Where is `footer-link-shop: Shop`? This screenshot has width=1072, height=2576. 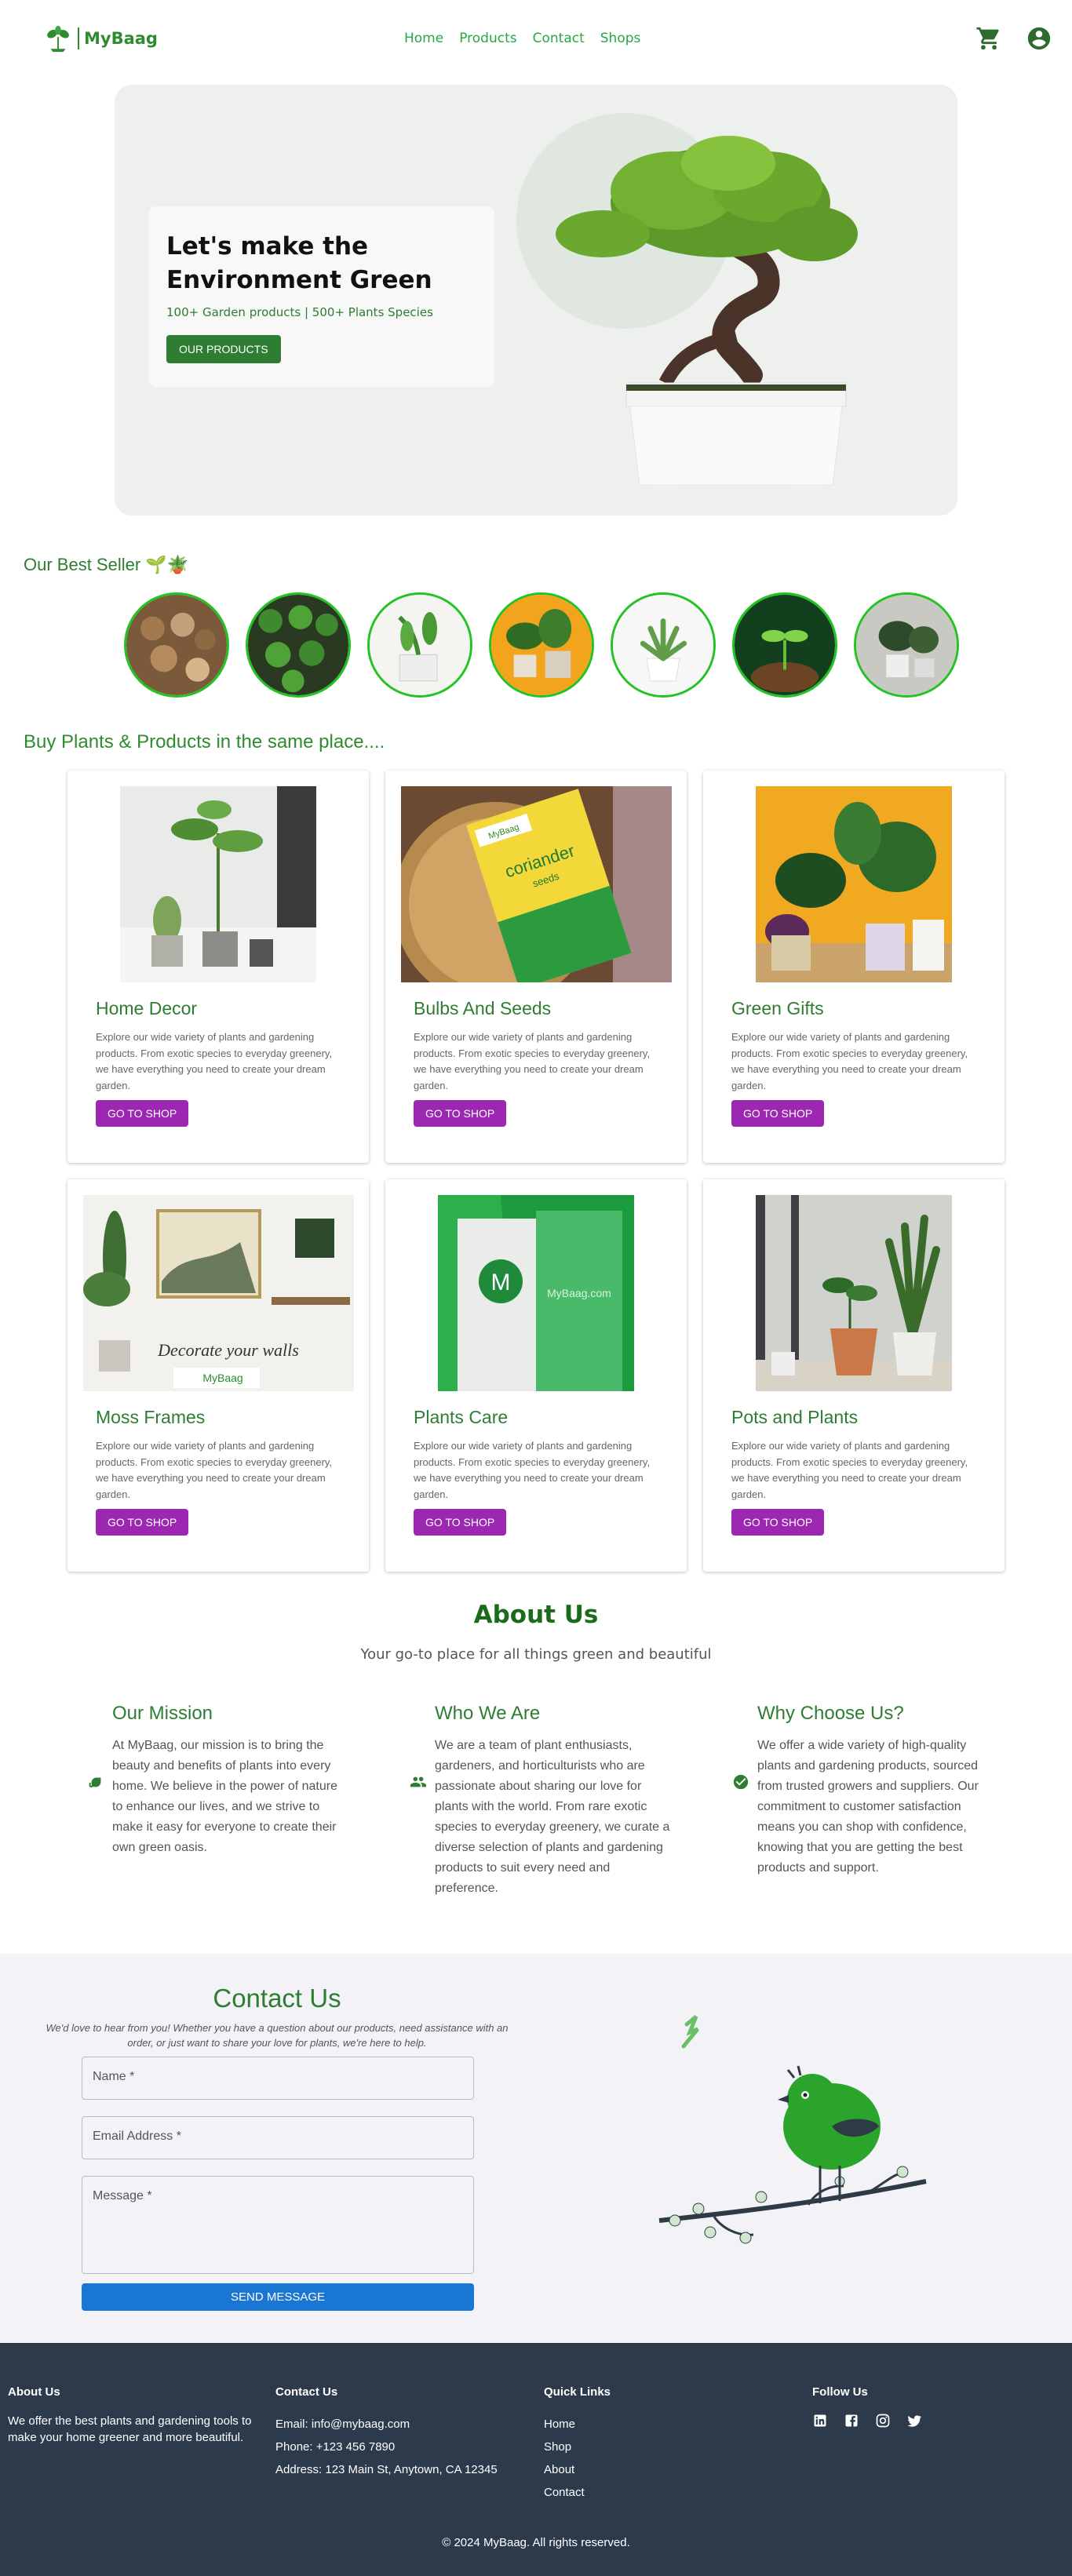 footer-link-shop: Shop is located at coordinates (673, 2447).